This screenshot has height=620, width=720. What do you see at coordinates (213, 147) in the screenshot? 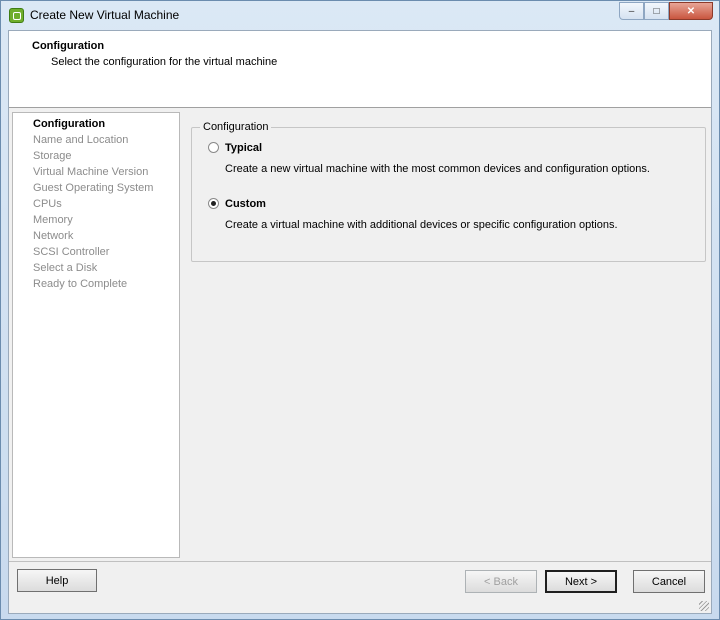
I see `typical-radio` at bounding box center [213, 147].